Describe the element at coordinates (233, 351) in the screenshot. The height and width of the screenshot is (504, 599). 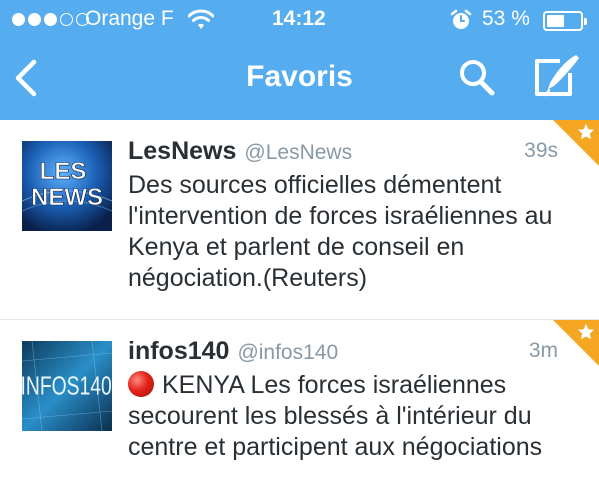
I see `tweet-author: infos140 @infos140` at that location.